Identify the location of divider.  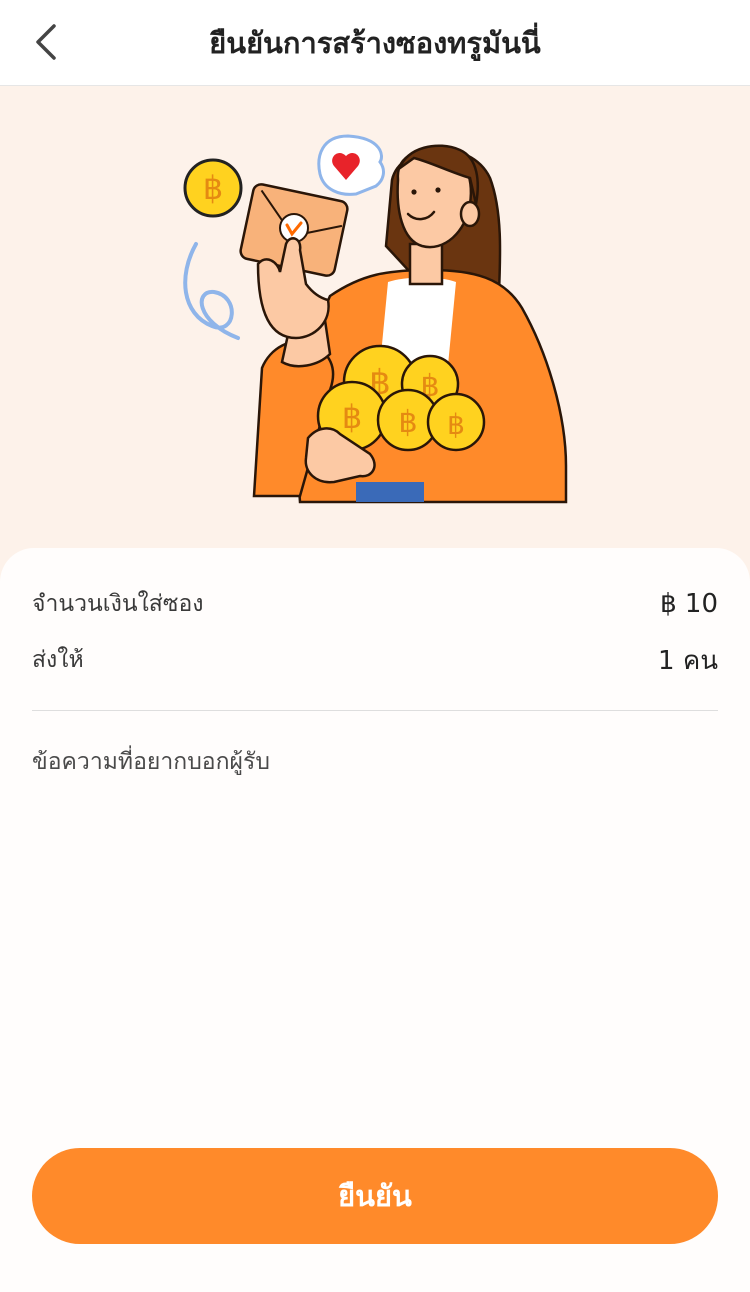
(375, 710).